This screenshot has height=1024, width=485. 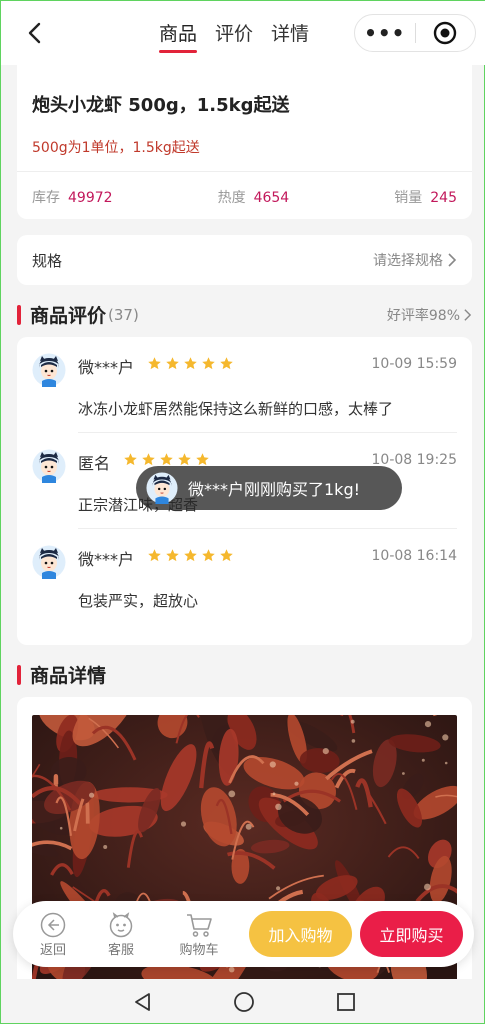 I want to click on spec-hint-text: 请选择规格, so click(x=408, y=261).